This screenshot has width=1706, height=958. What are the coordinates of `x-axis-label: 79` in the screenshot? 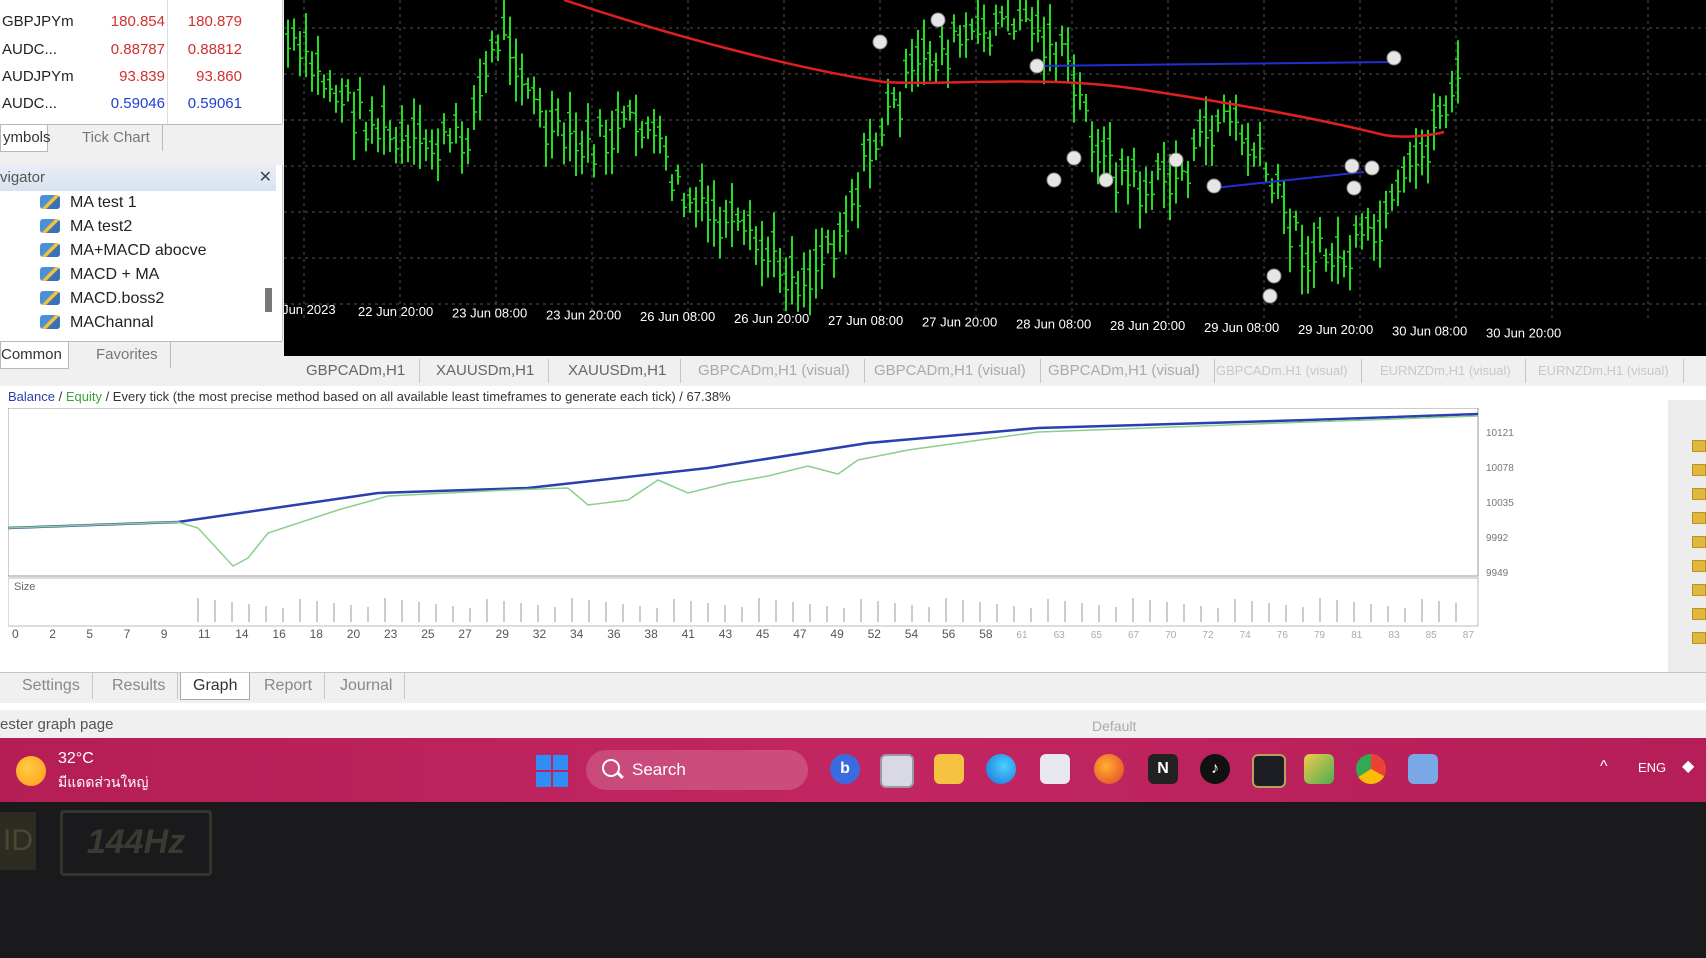 It's located at (1320, 635).